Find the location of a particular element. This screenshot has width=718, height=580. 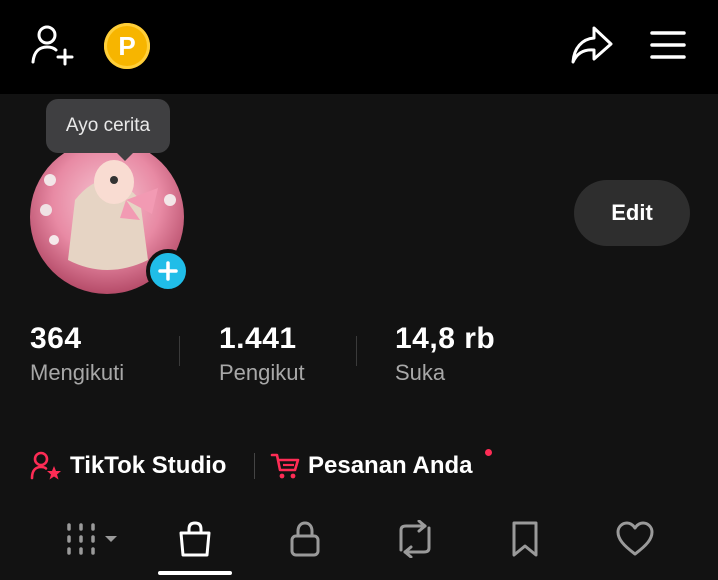

tab-videos is located at coordinates (92, 539).